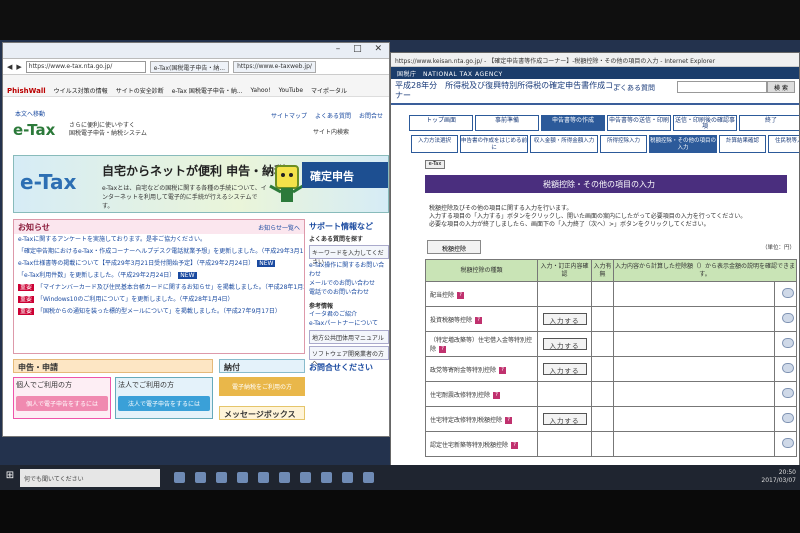  Describe the element at coordinates (722, 87) in the screenshot. I see `search-input` at that location.